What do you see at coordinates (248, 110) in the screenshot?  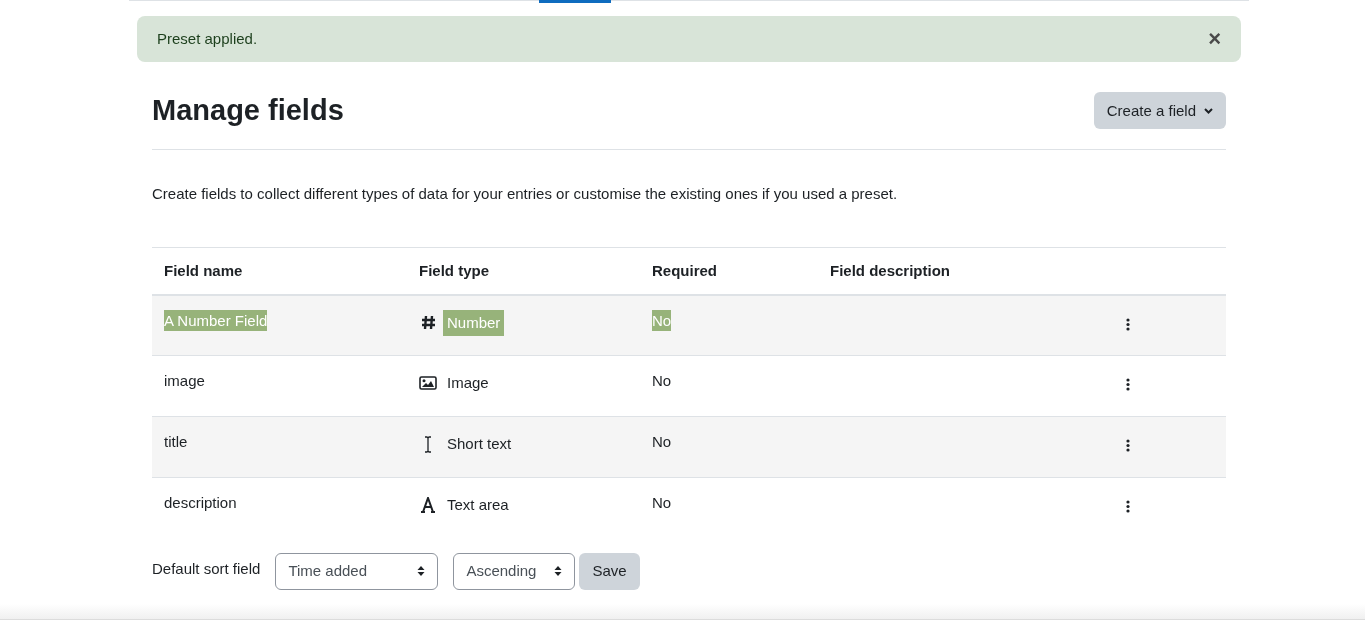 I see `page-heading: Manage fields` at bounding box center [248, 110].